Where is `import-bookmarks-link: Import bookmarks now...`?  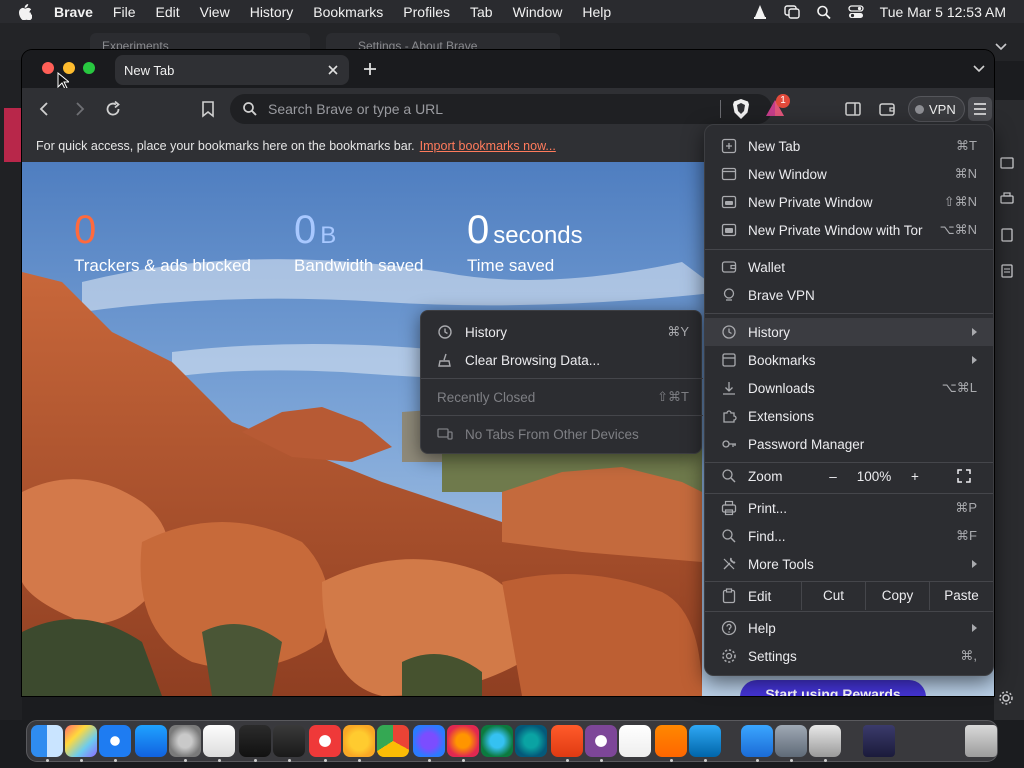 import-bookmarks-link: Import bookmarks now... is located at coordinates (488, 146).